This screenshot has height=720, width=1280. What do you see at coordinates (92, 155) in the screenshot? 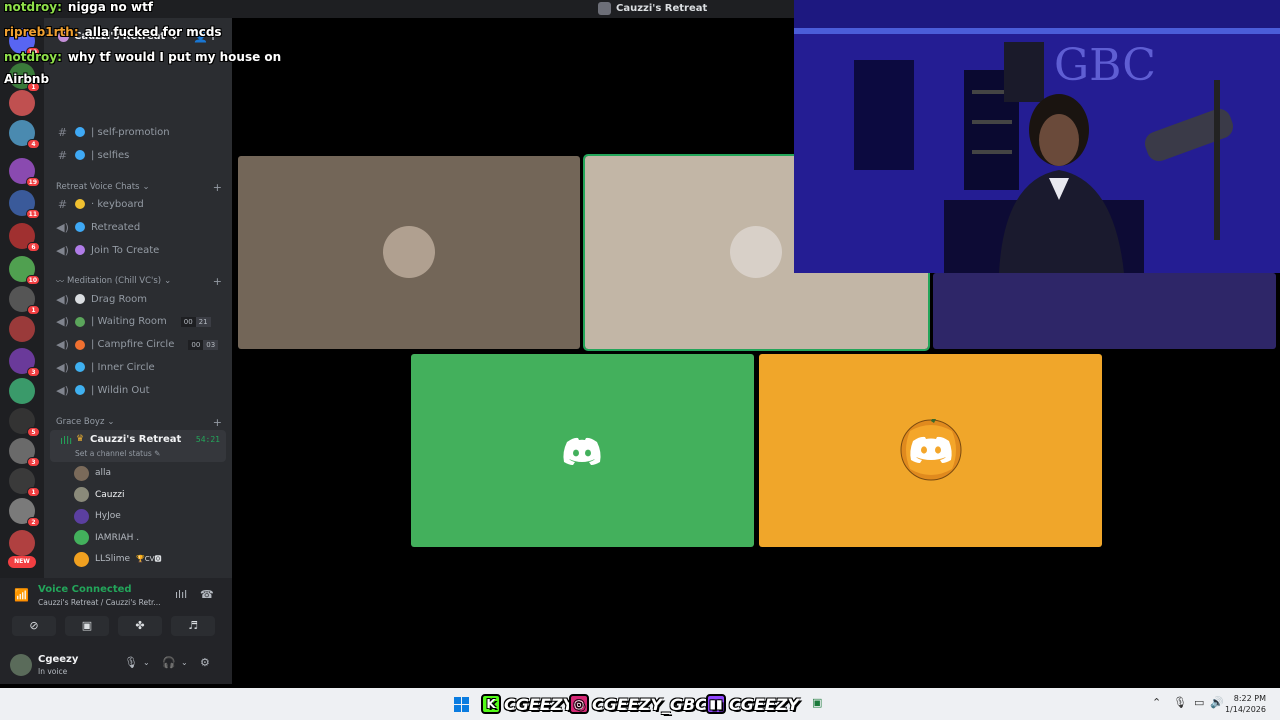
I see `channel-item: # | selfies` at bounding box center [92, 155].